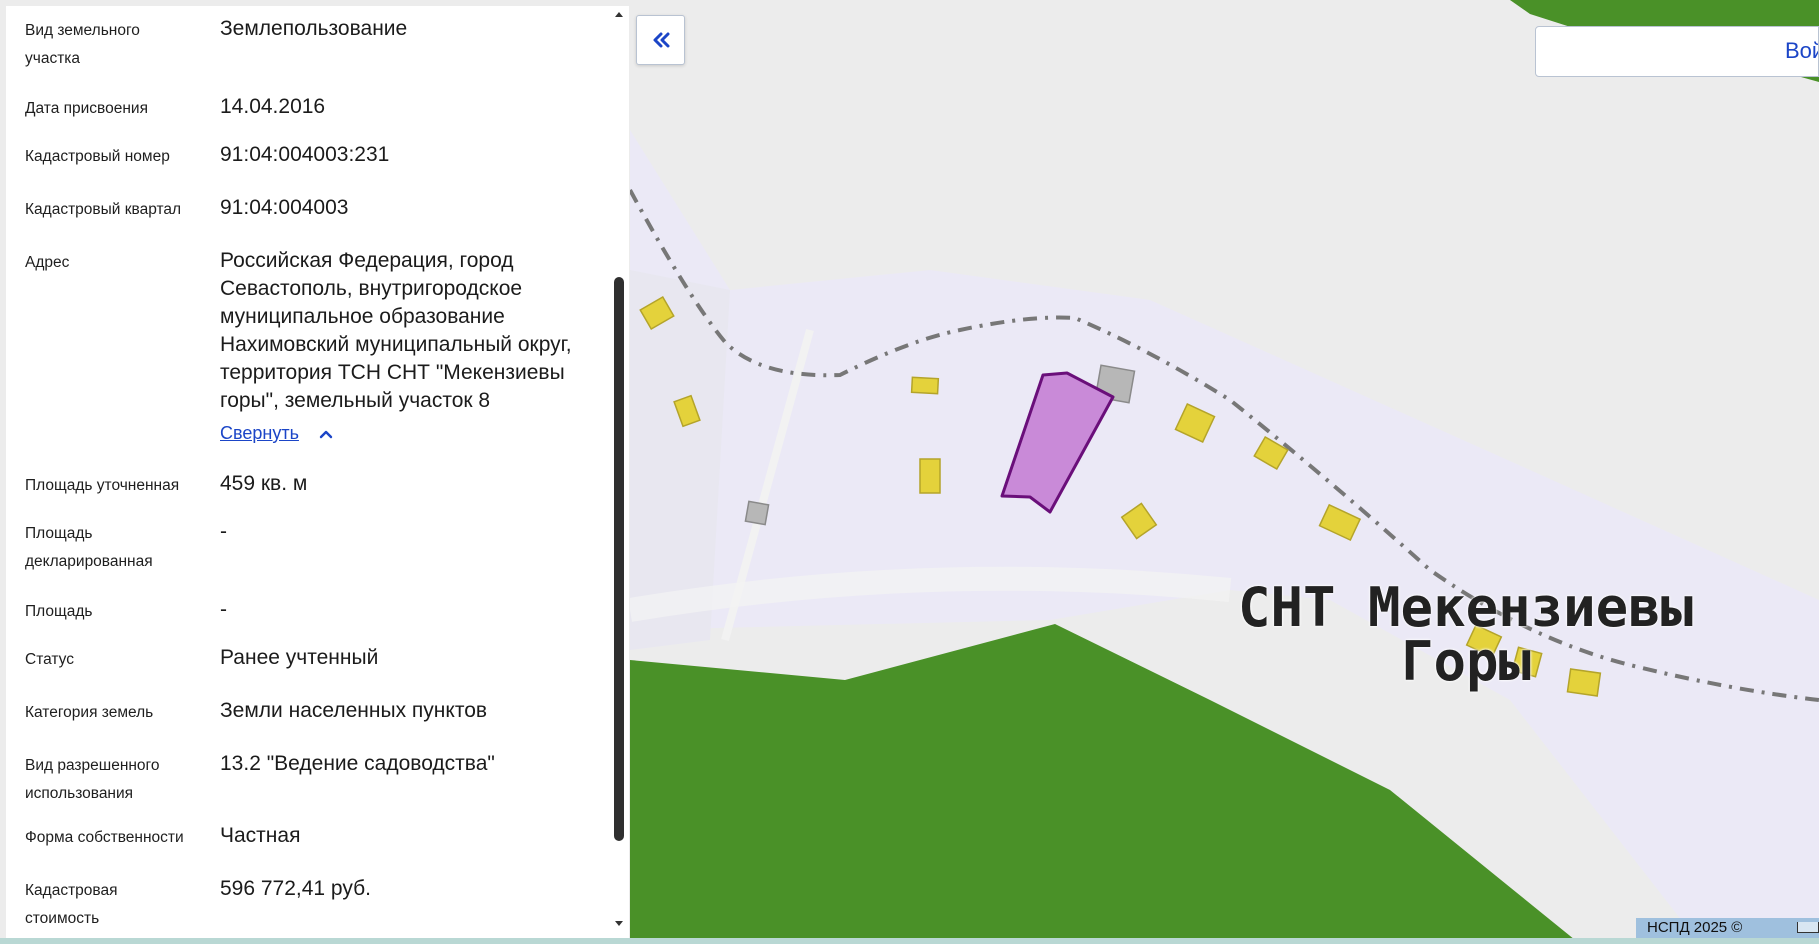 The image size is (1819, 944). I want to click on expand-panel-button, so click(660, 40).